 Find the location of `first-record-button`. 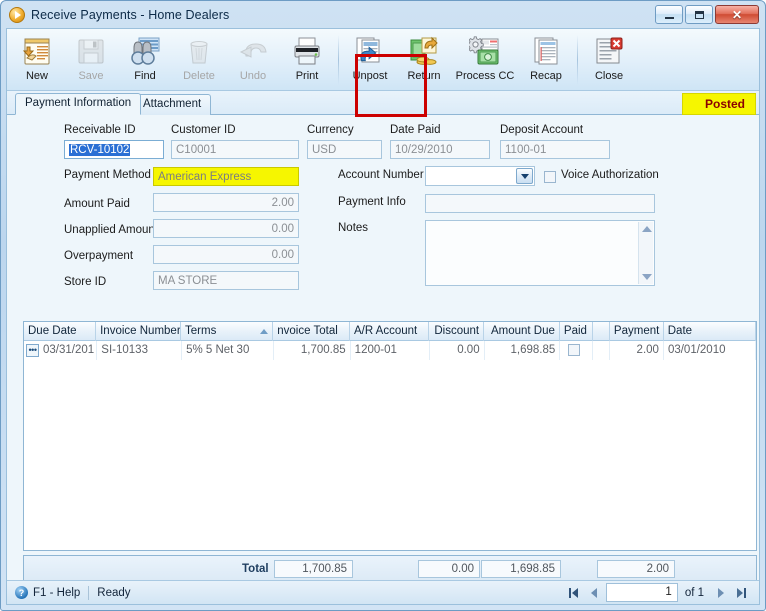

first-record-button is located at coordinates (573, 592).